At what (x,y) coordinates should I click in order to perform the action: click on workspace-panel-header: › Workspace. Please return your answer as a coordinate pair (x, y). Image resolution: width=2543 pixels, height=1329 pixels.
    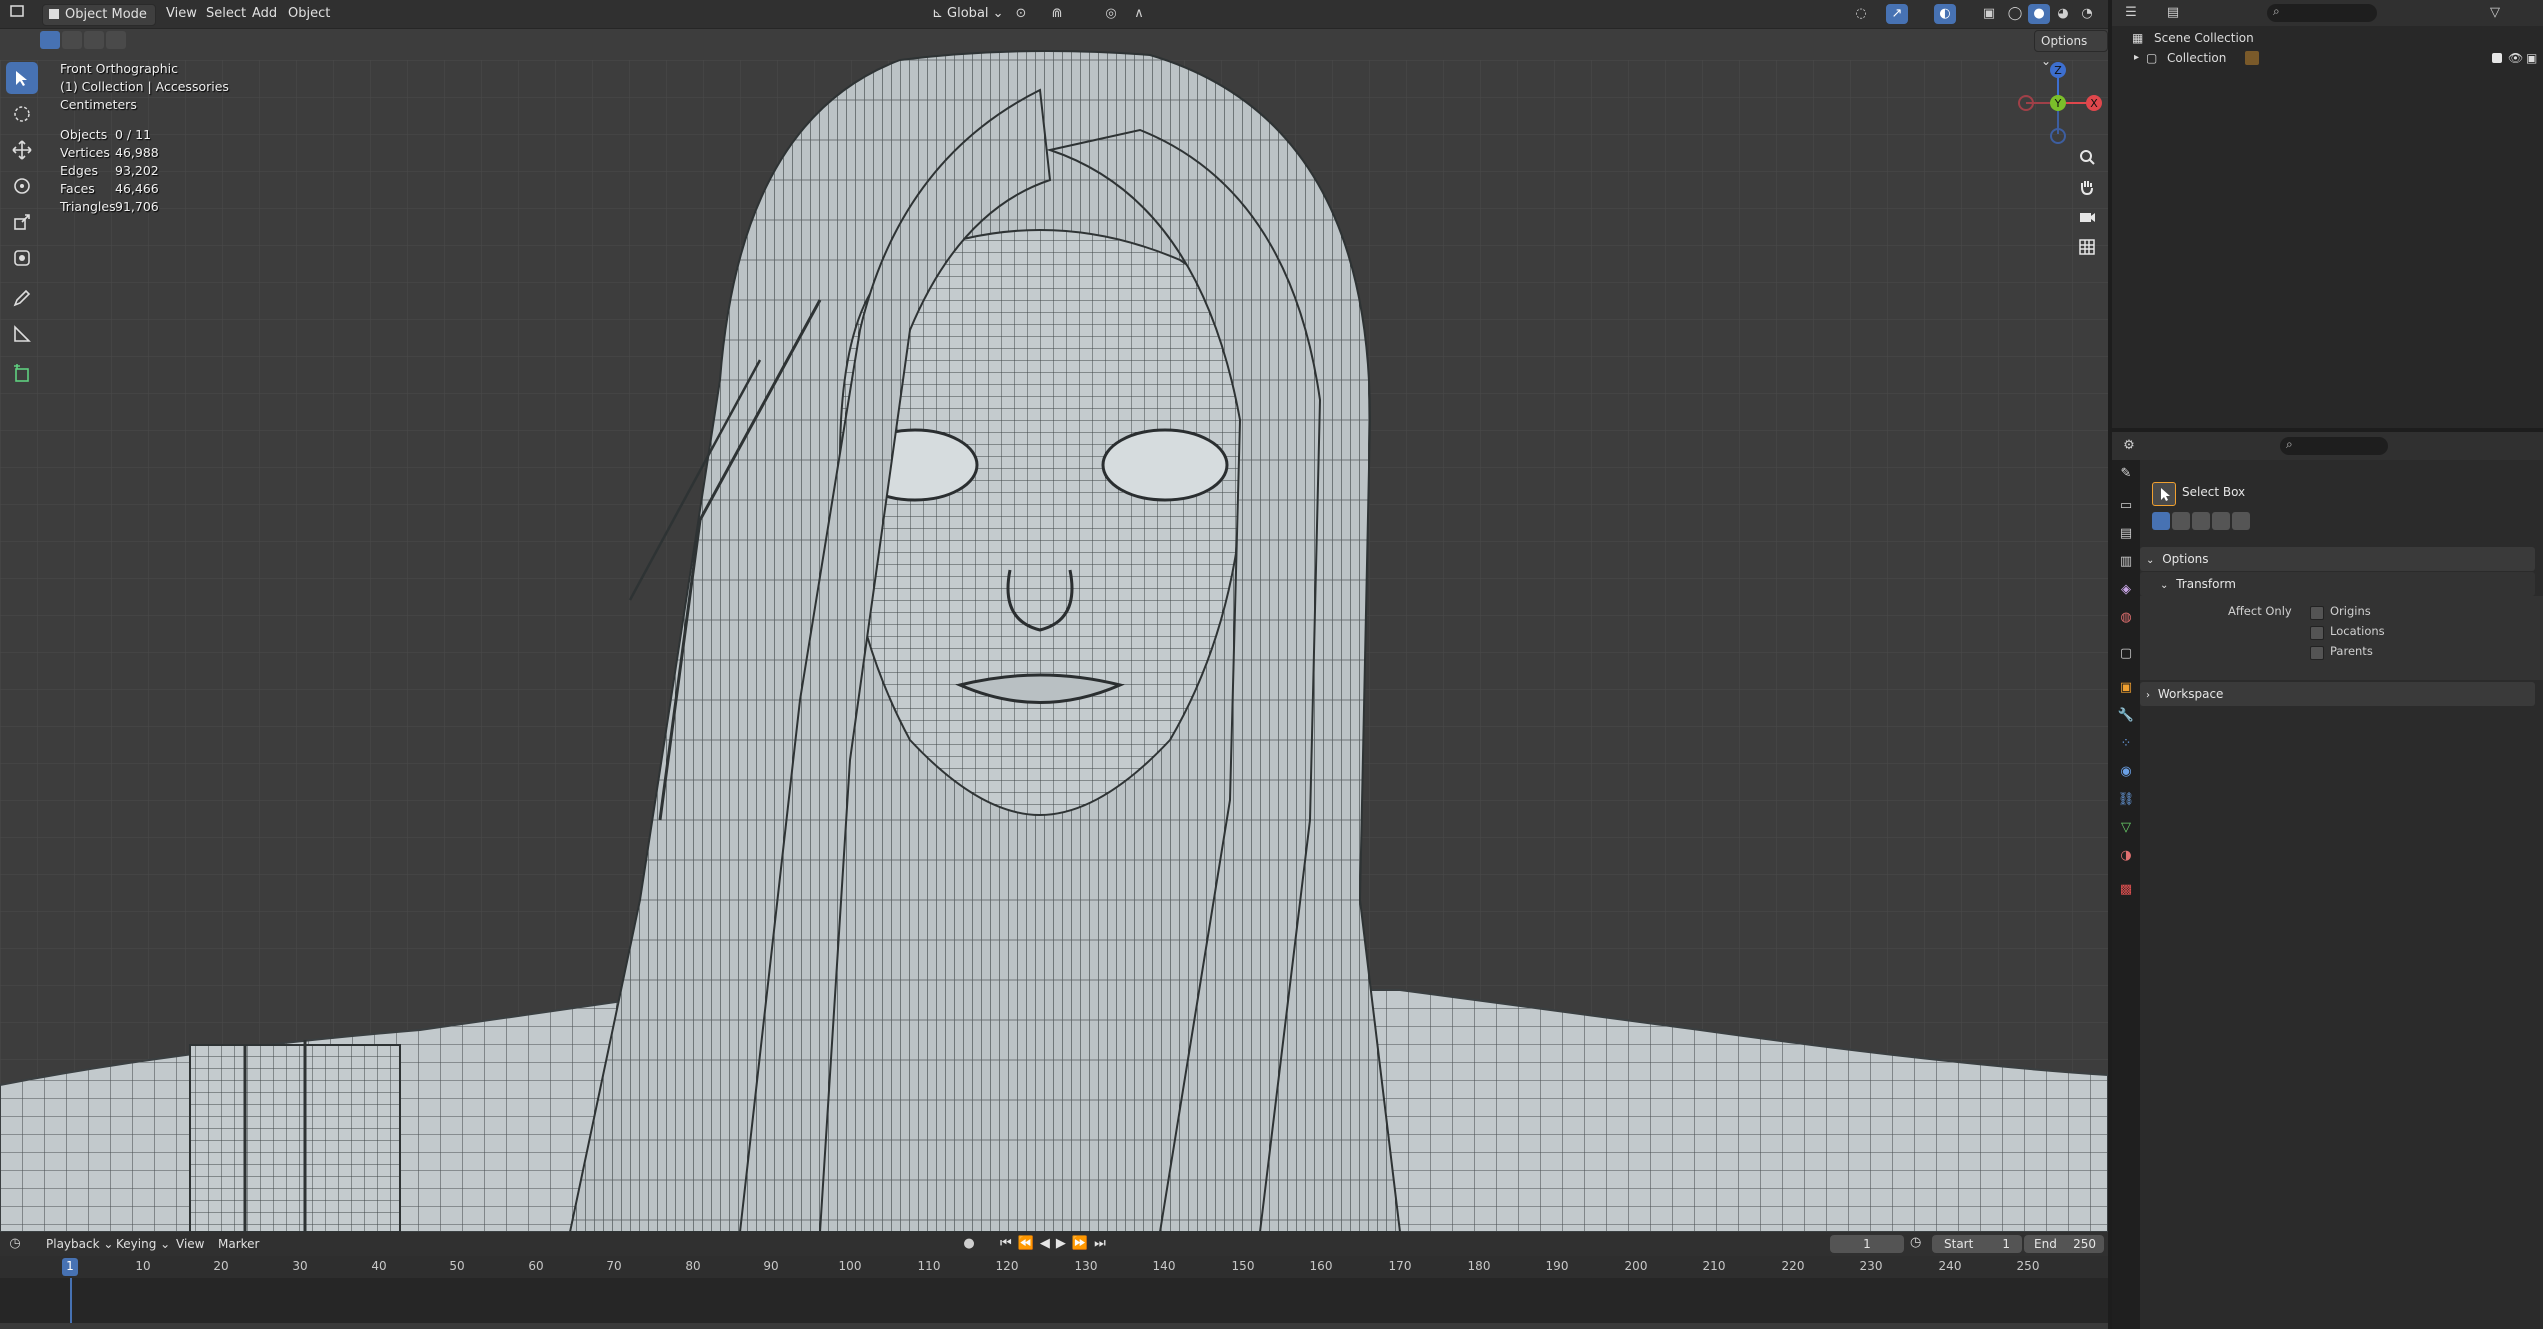
    Looking at the image, I should click on (2337, 694).